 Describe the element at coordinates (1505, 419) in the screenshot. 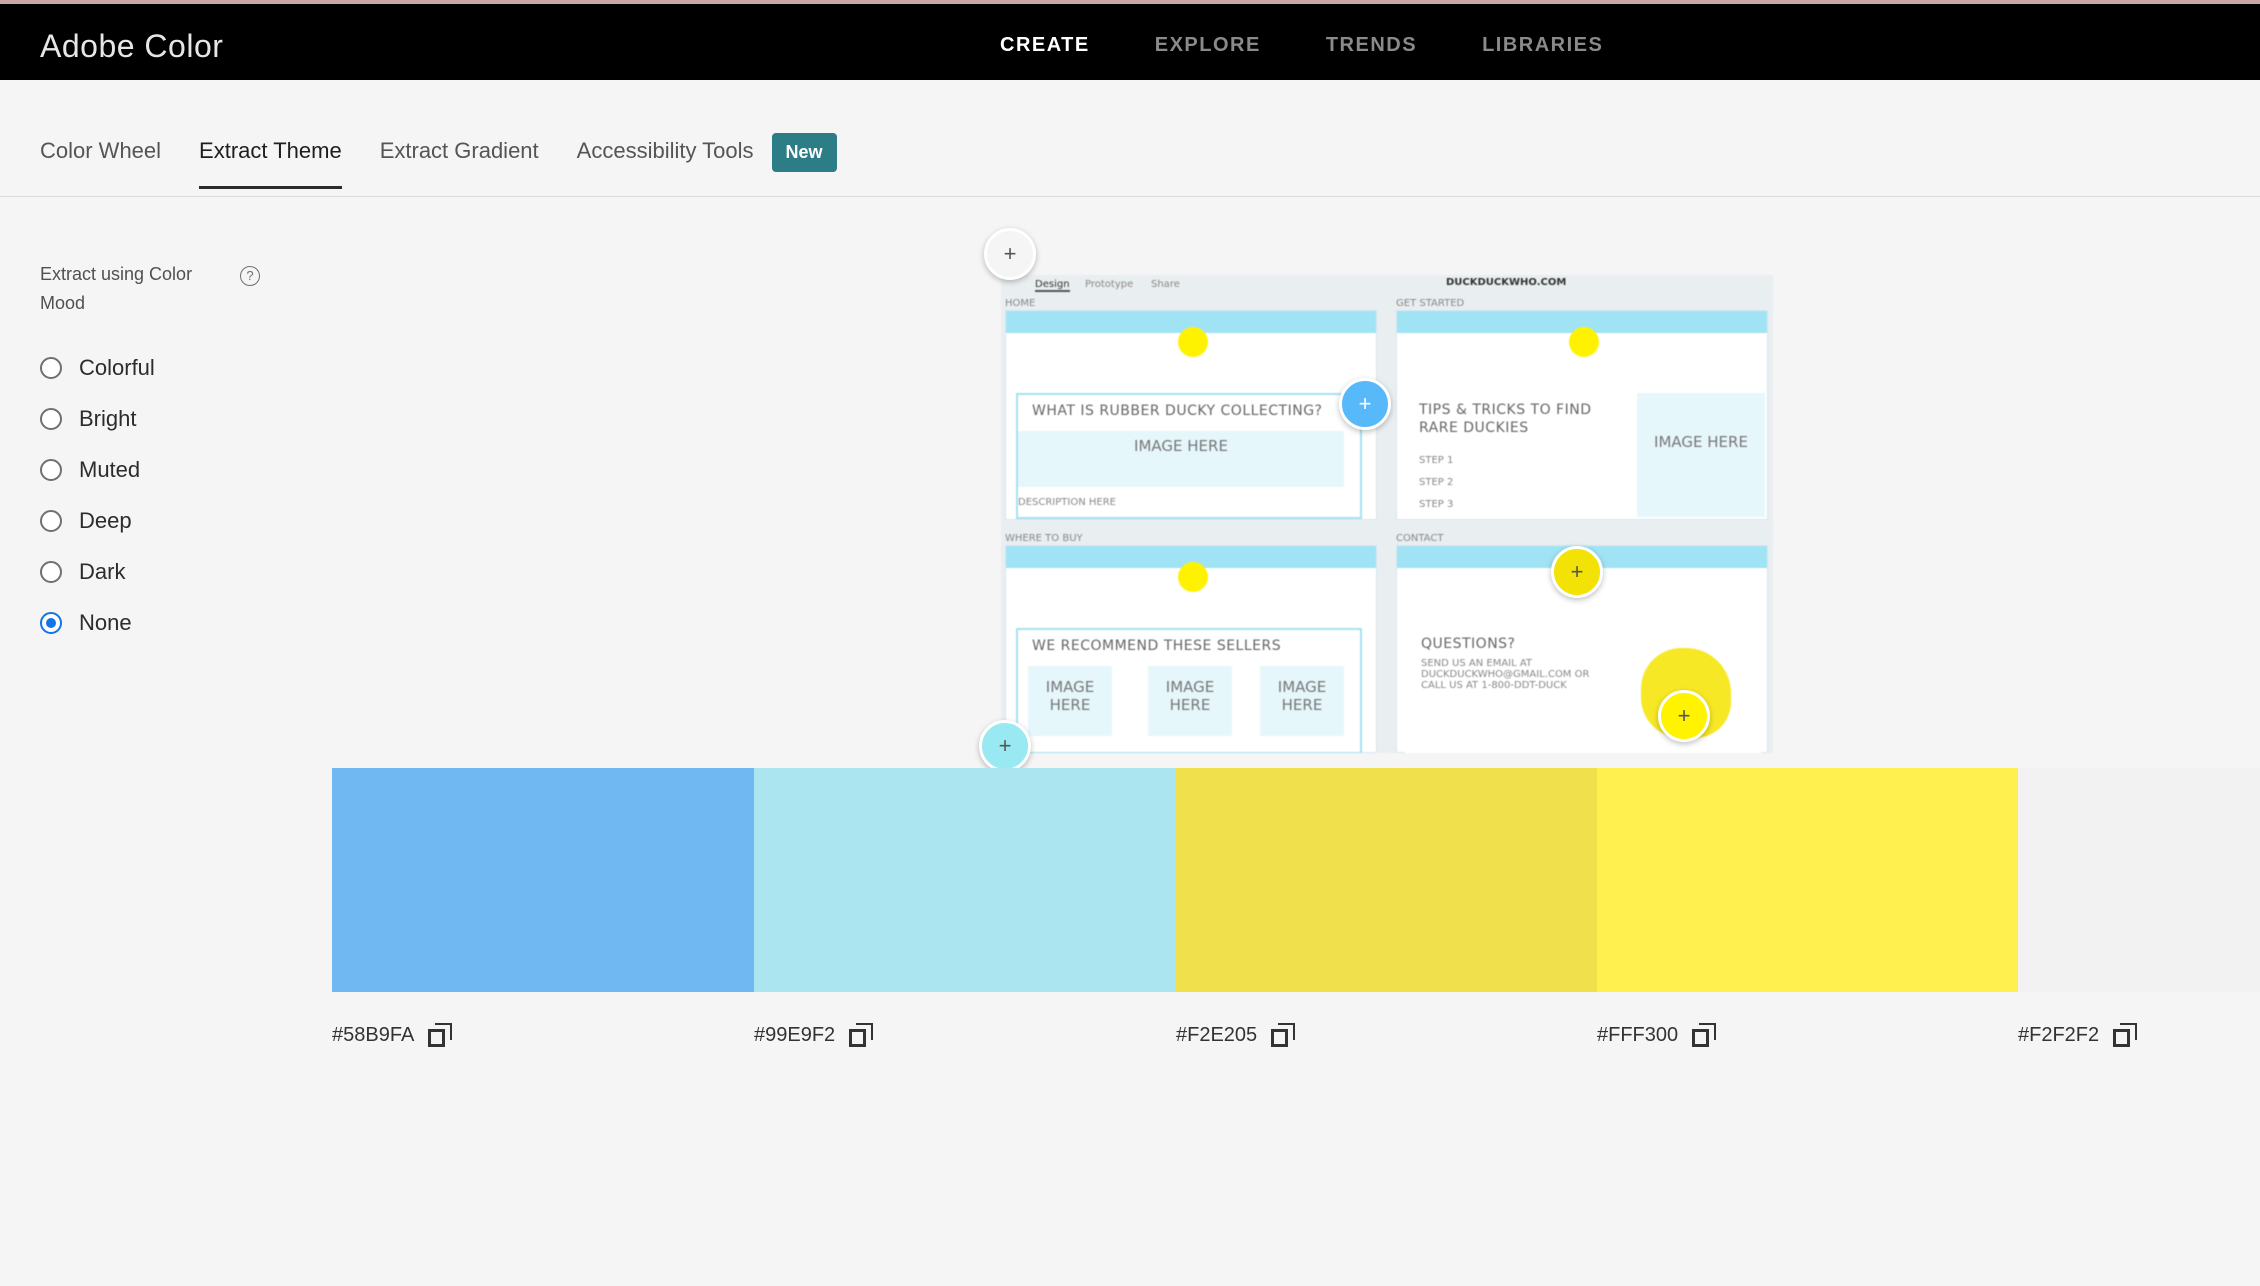

I see `preview-card-title: TIPS & TRICKS TO FIND RARE DUCKIES` at that location.